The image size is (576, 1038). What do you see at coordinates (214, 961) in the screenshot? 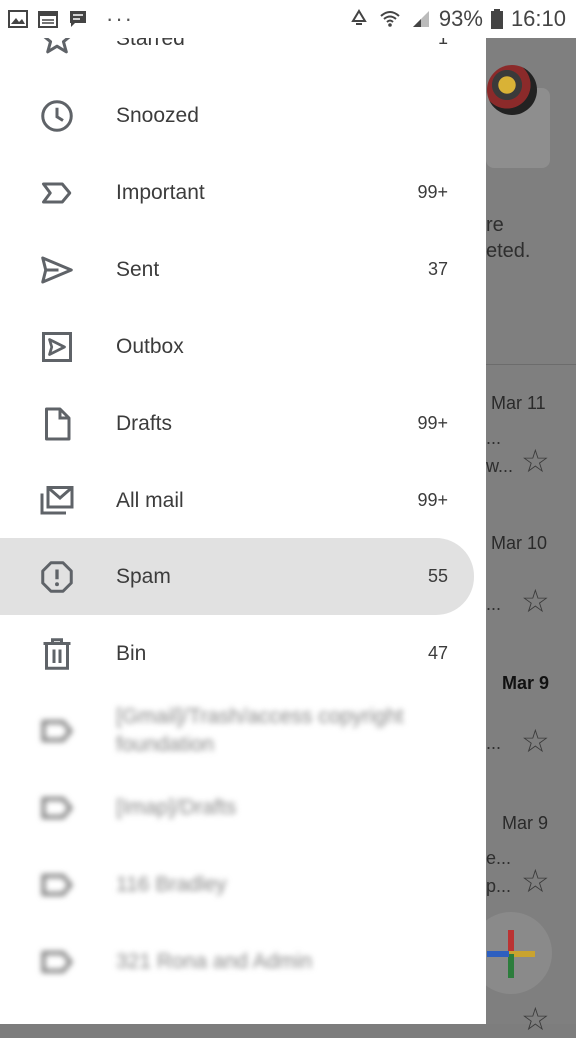
I see `drawer-item-label: 321 Rona and Admin` at bounding box center [214, 961].